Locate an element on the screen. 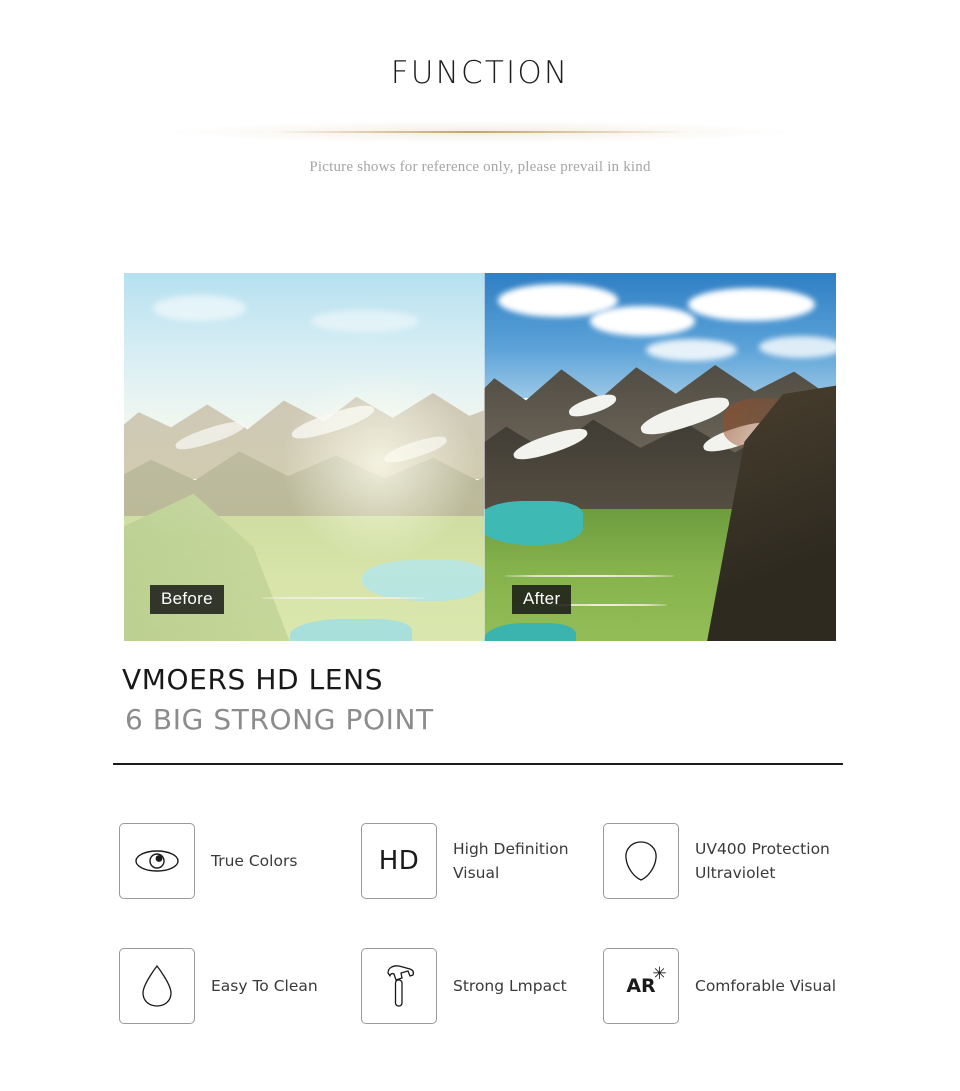 Image resolution: width=960 pixels, height=1091 pixels. product-headings: VMOERS HD LENS 6 BIG STRONG POINT is located at coordinates (278, 700).